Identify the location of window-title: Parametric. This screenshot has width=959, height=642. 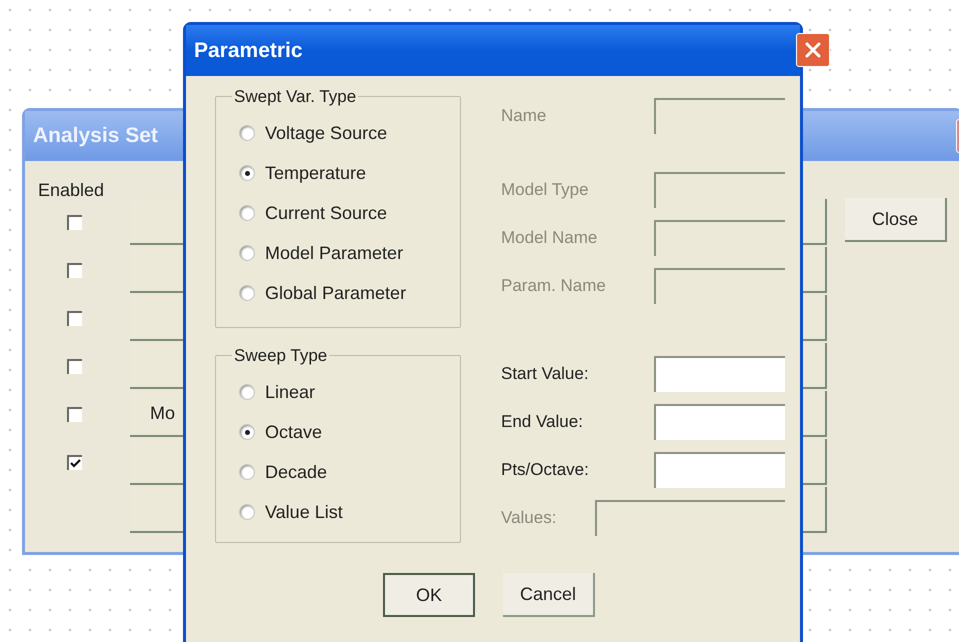
(248, 51).